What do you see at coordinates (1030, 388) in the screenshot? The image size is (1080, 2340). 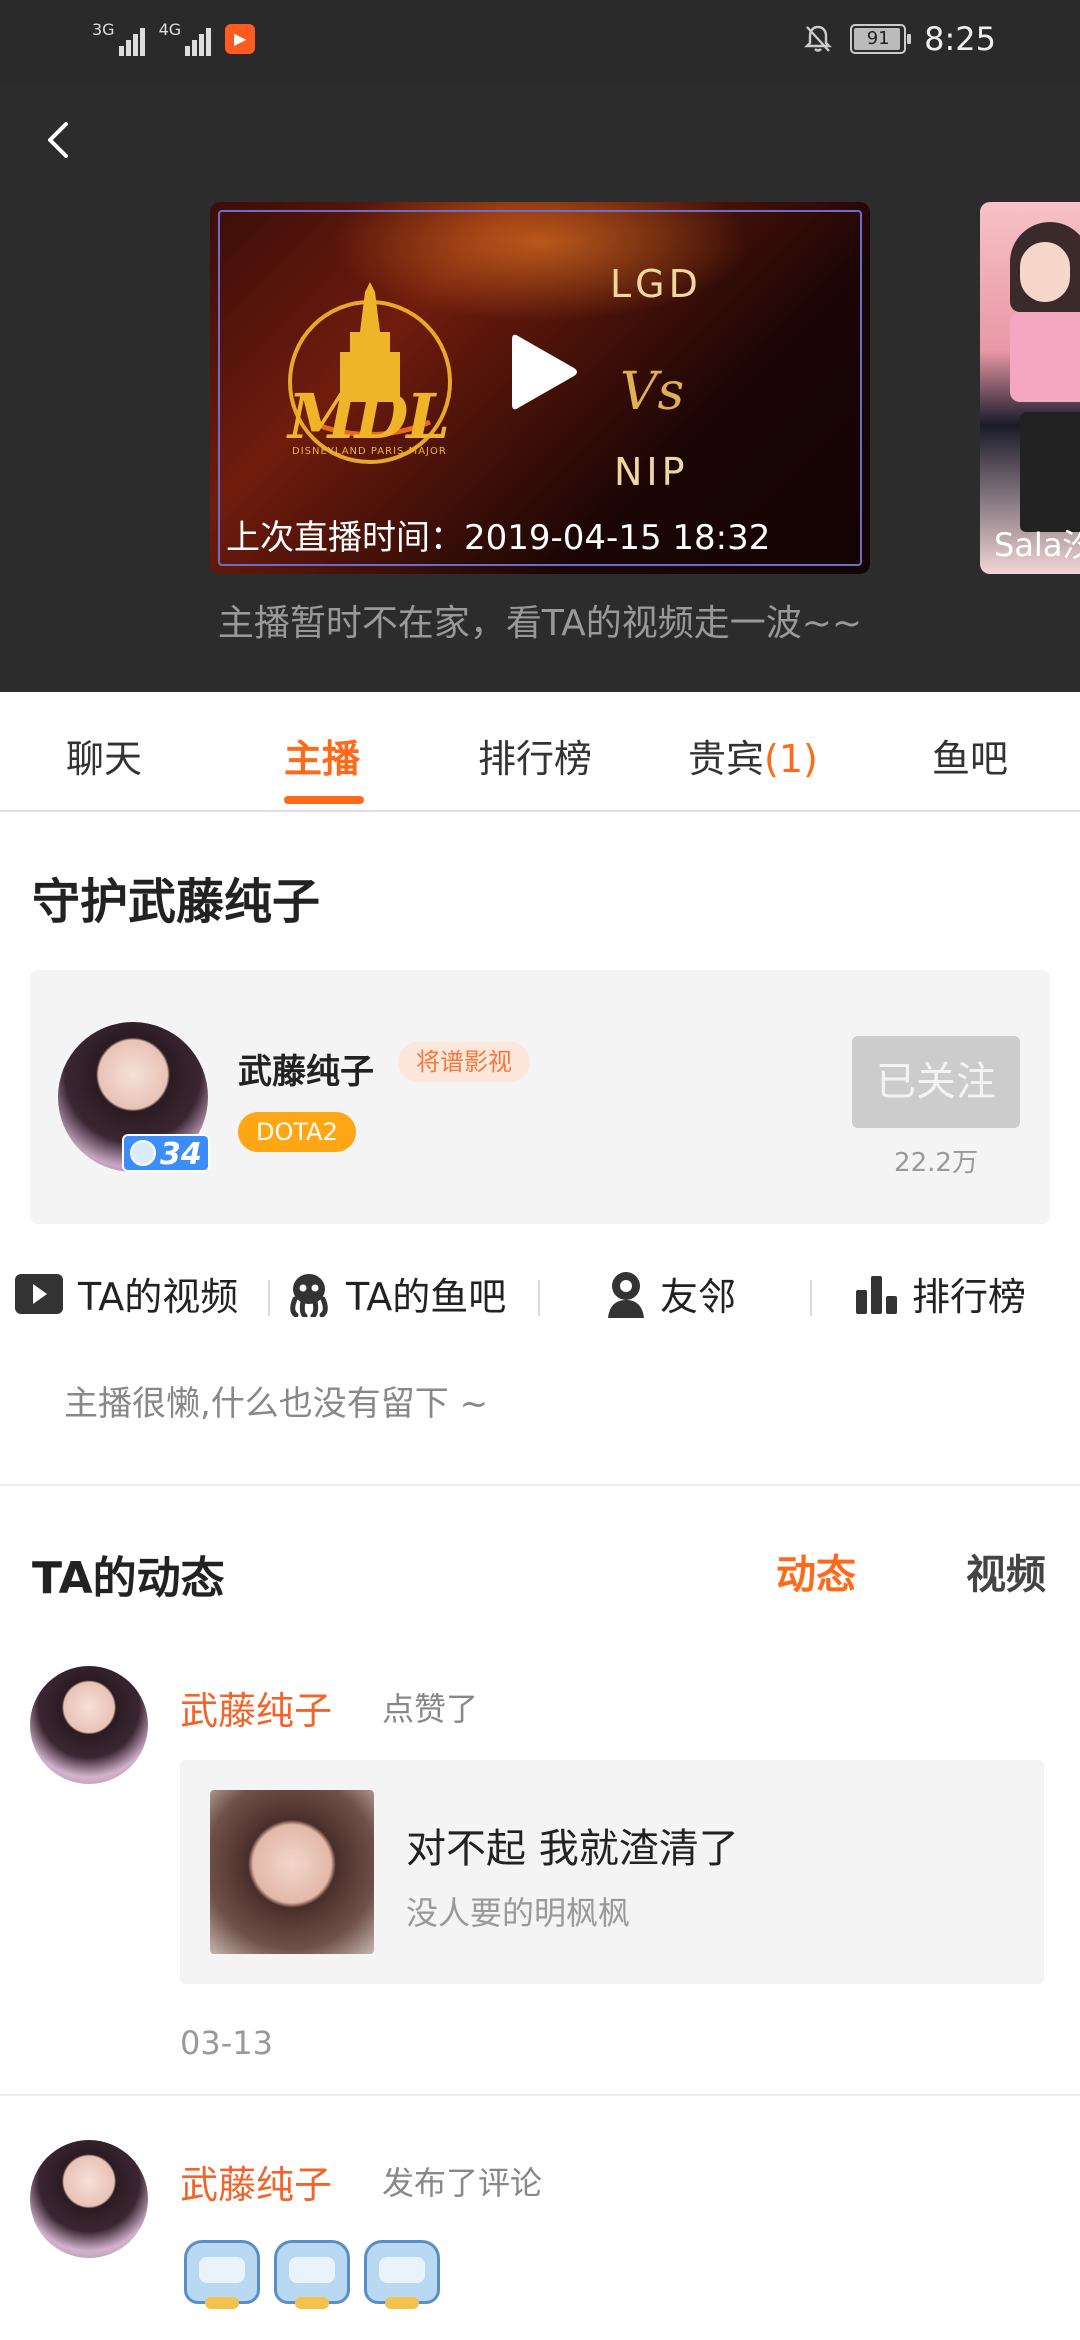 I see `next-video-thumbnail: Sala汐` at bounding box center [1030, 388].